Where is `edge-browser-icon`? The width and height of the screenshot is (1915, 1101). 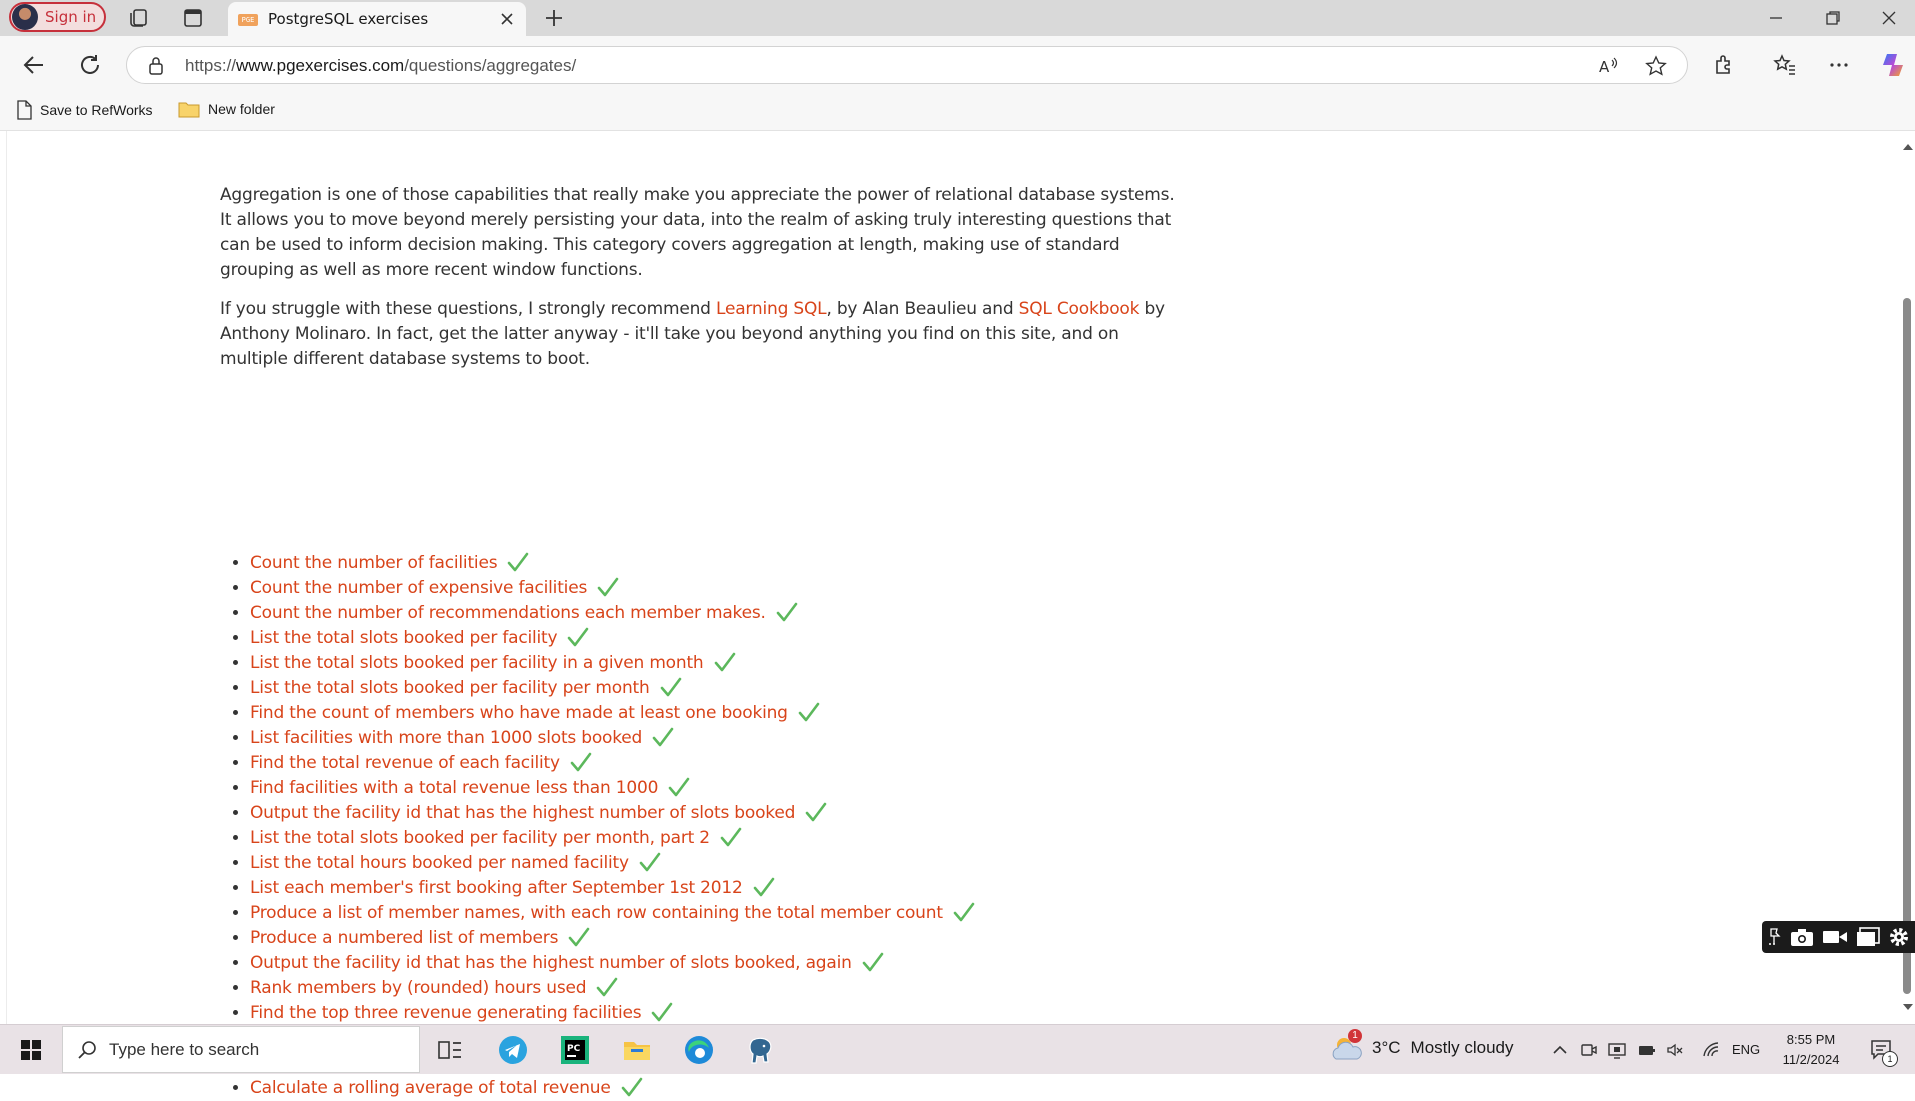 edge-browser-icon is located at coordinates (699, 1050).